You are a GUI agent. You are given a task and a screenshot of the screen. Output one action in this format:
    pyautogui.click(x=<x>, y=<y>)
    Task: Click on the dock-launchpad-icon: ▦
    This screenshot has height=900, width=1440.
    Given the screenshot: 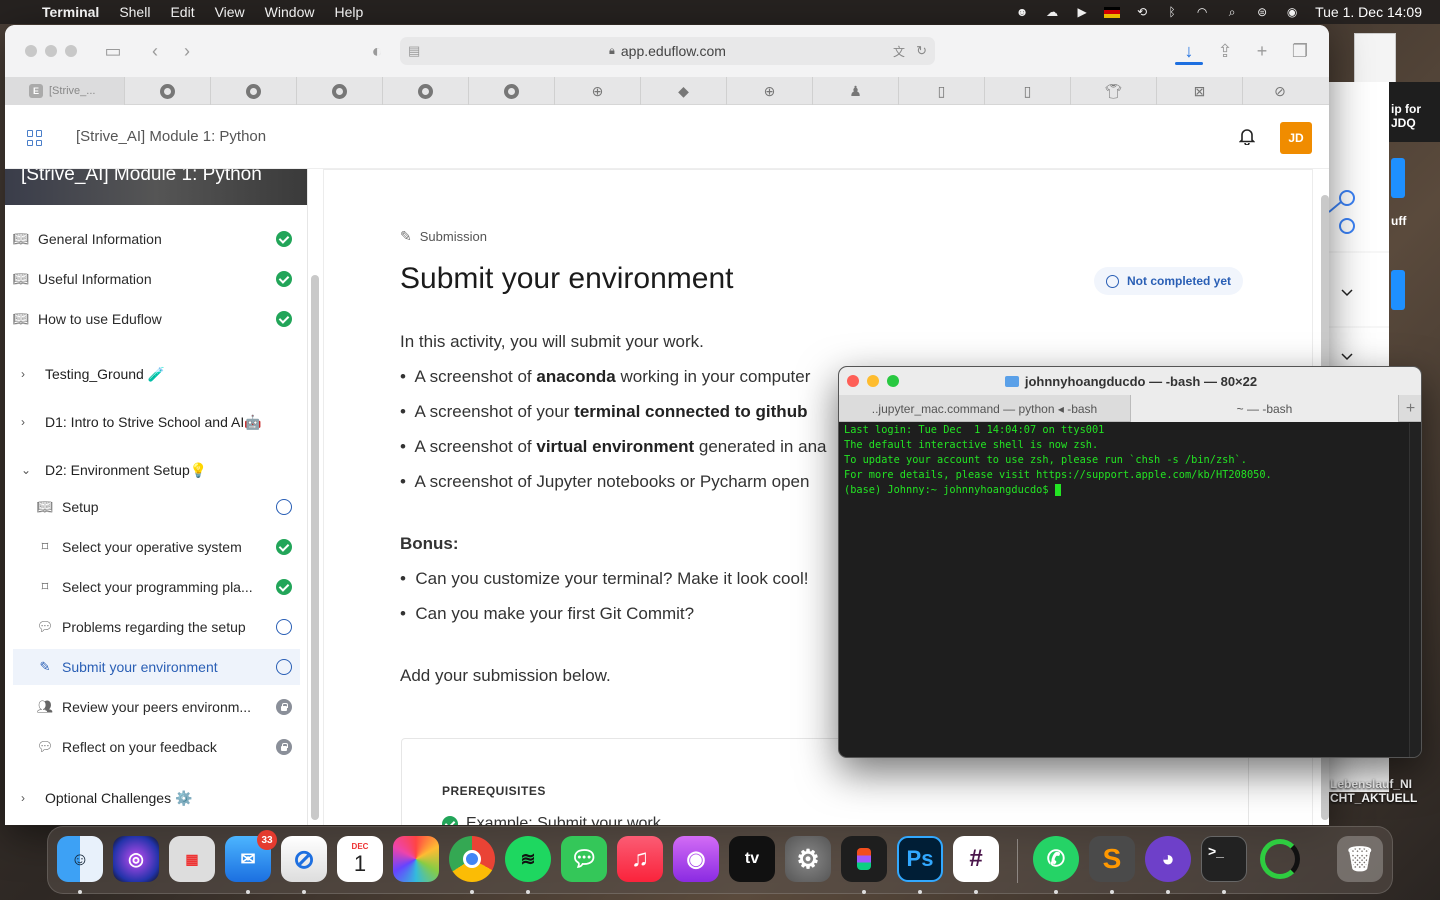 What is the action you would take?
    pyautogui.click(x=192, y=859)
    